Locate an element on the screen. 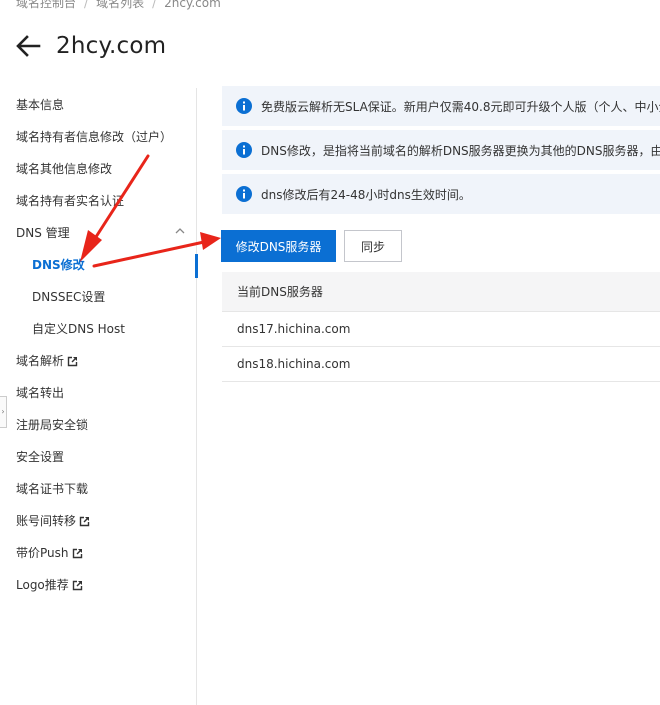 The height and width of the screenshot is (705, 660). breadcrumb-domain-list: 域名列表 is located at coordinates (120, 5).